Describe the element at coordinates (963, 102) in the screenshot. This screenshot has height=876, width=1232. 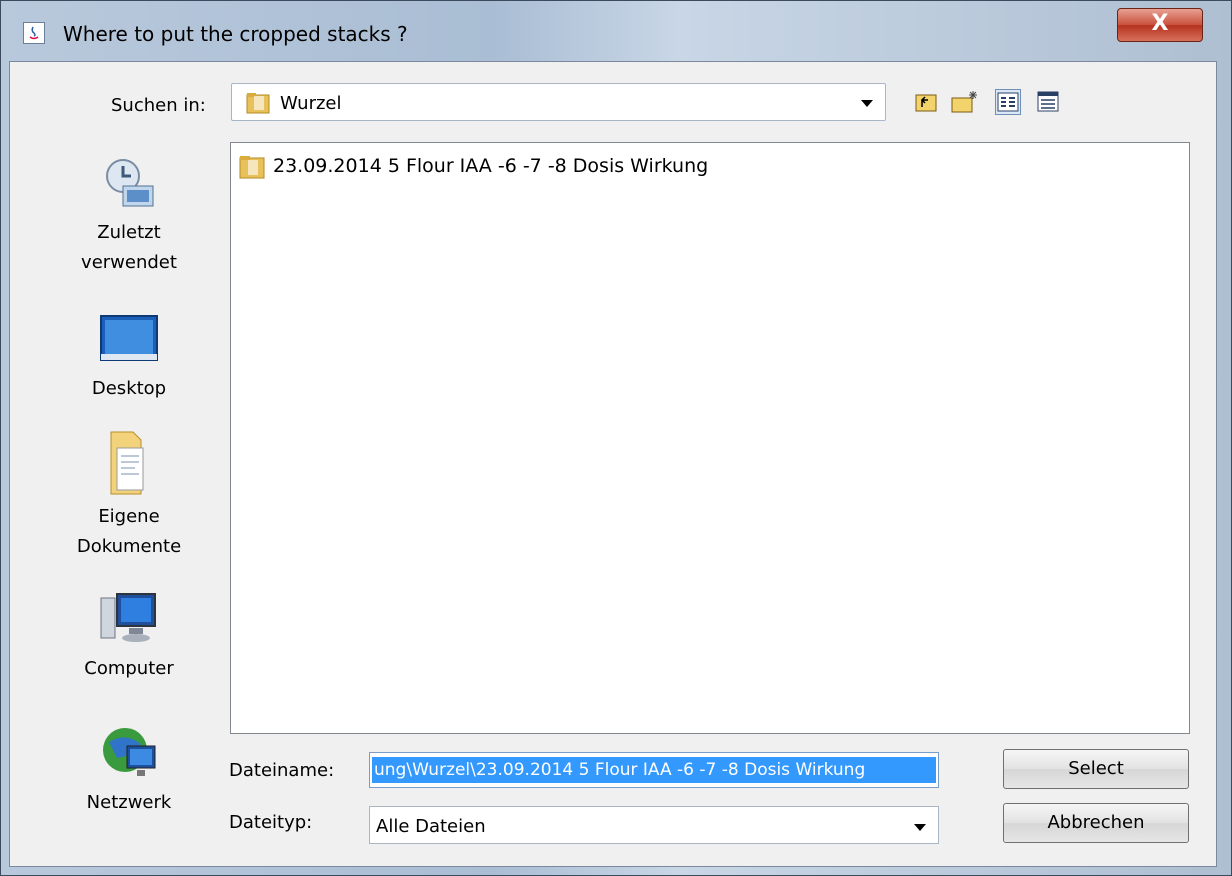
I see `new-folder-icon` at that location.